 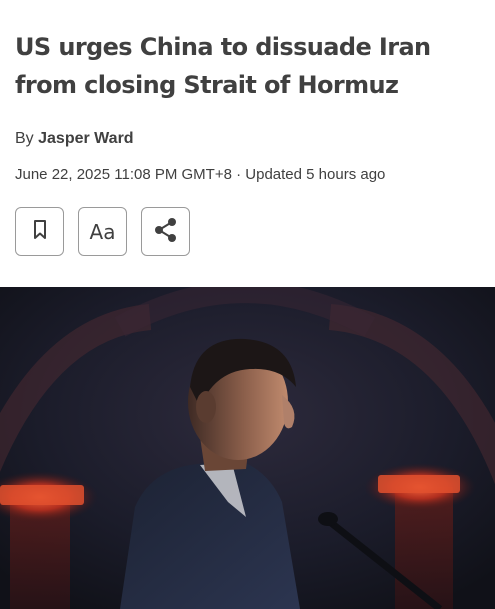 I want to click on author-link: Jasper Ward, so click(x=85, y=138).